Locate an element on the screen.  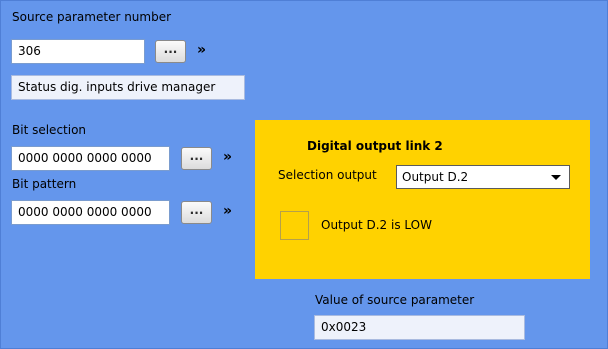
bit-pattern-label: Bit pattern is located at coordinates (44, 184).